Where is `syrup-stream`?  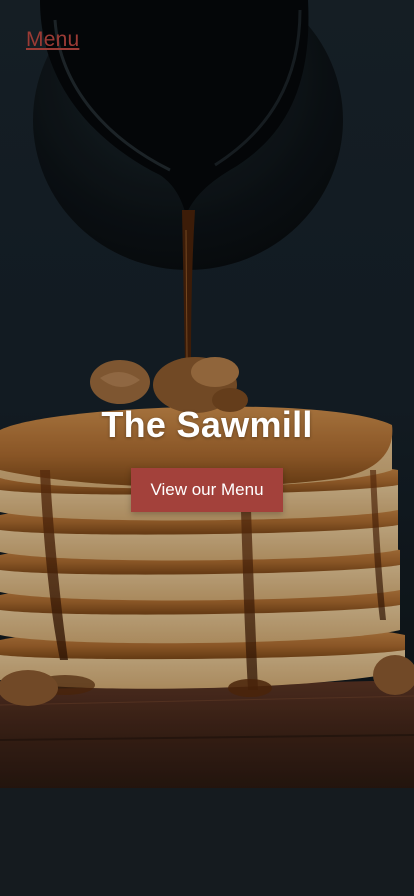
syrup-stream is located at coordinates (188, 286).